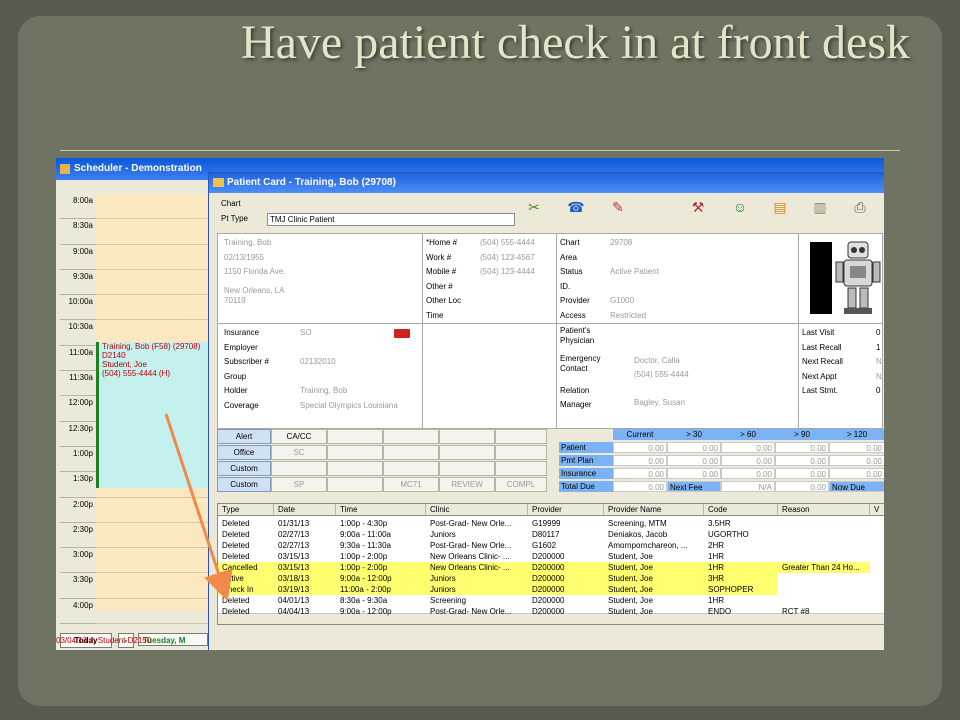  Describe the element at coordinates (860, 207) in the screenshot. I see `printer-icon: ⎙` at that location.